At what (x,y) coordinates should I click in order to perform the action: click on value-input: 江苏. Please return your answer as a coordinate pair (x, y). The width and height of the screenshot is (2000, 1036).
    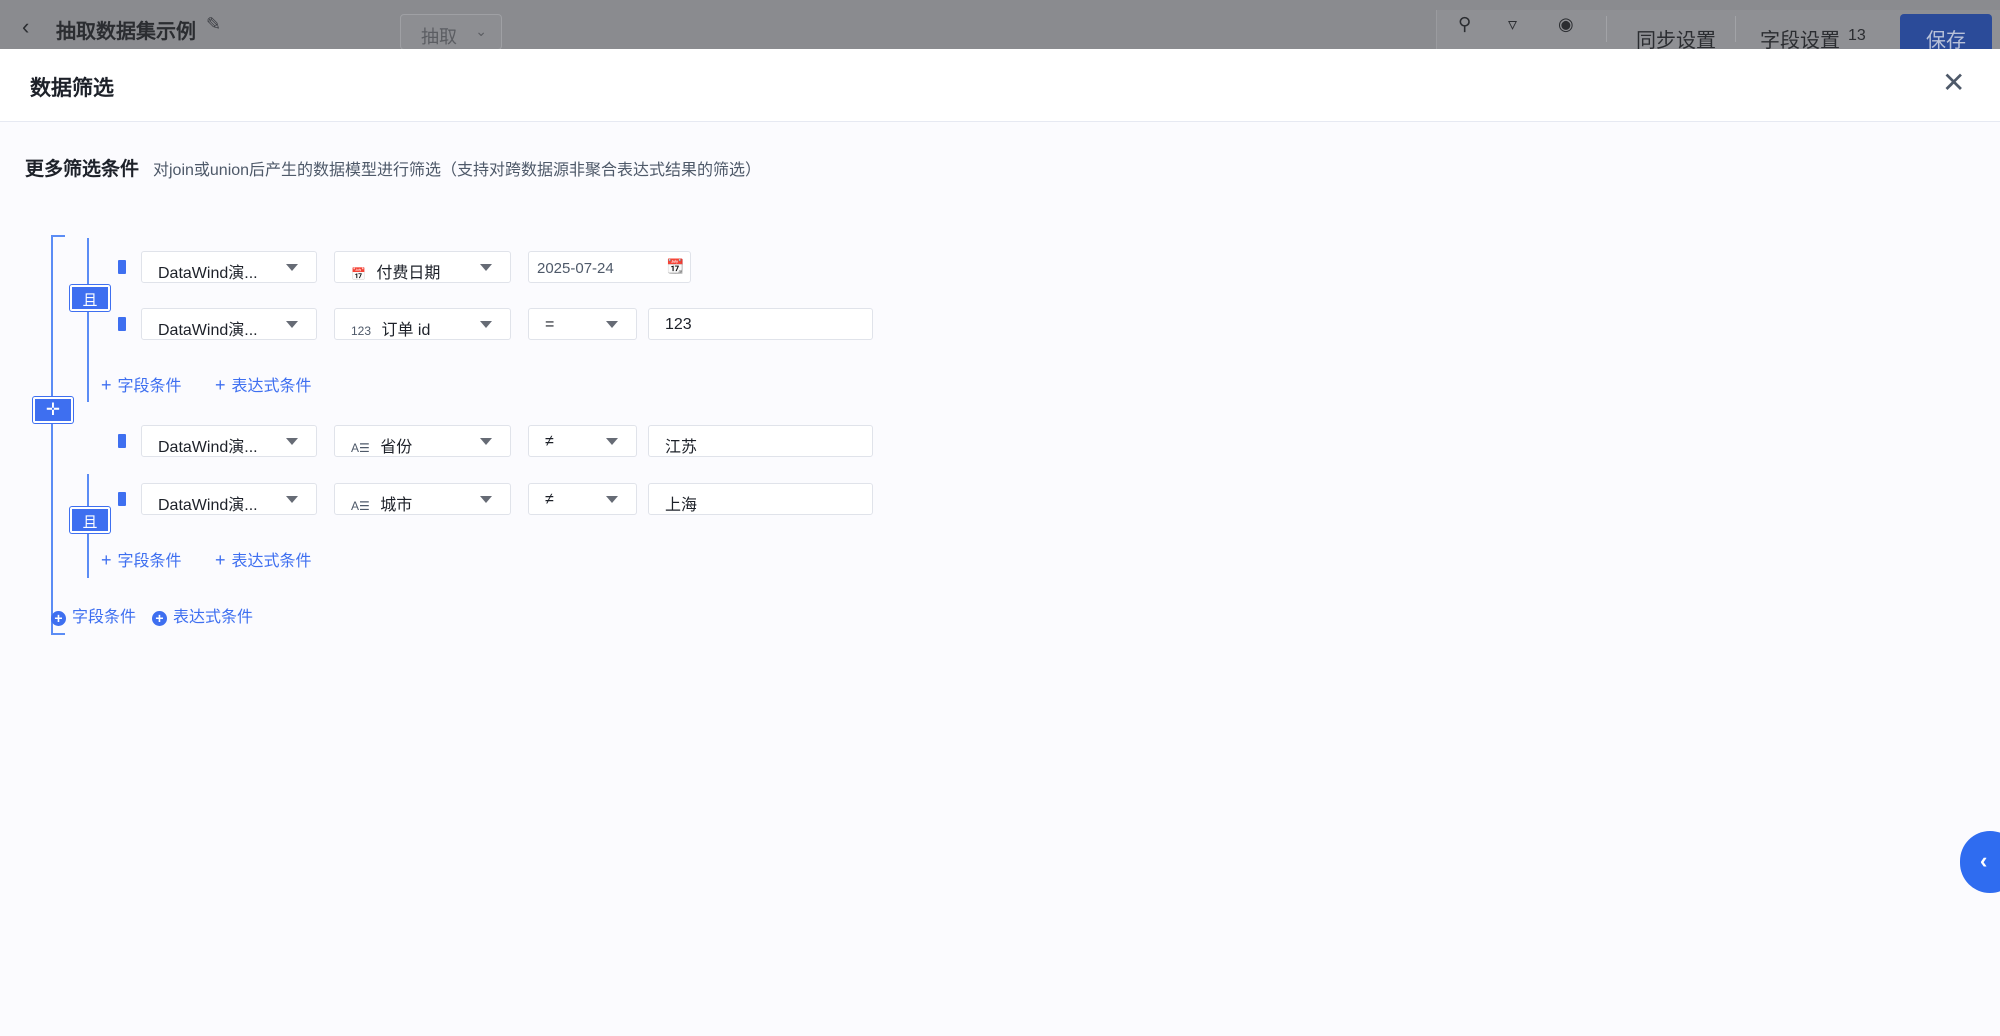
    Looking at the image, I should click on (760, 441).